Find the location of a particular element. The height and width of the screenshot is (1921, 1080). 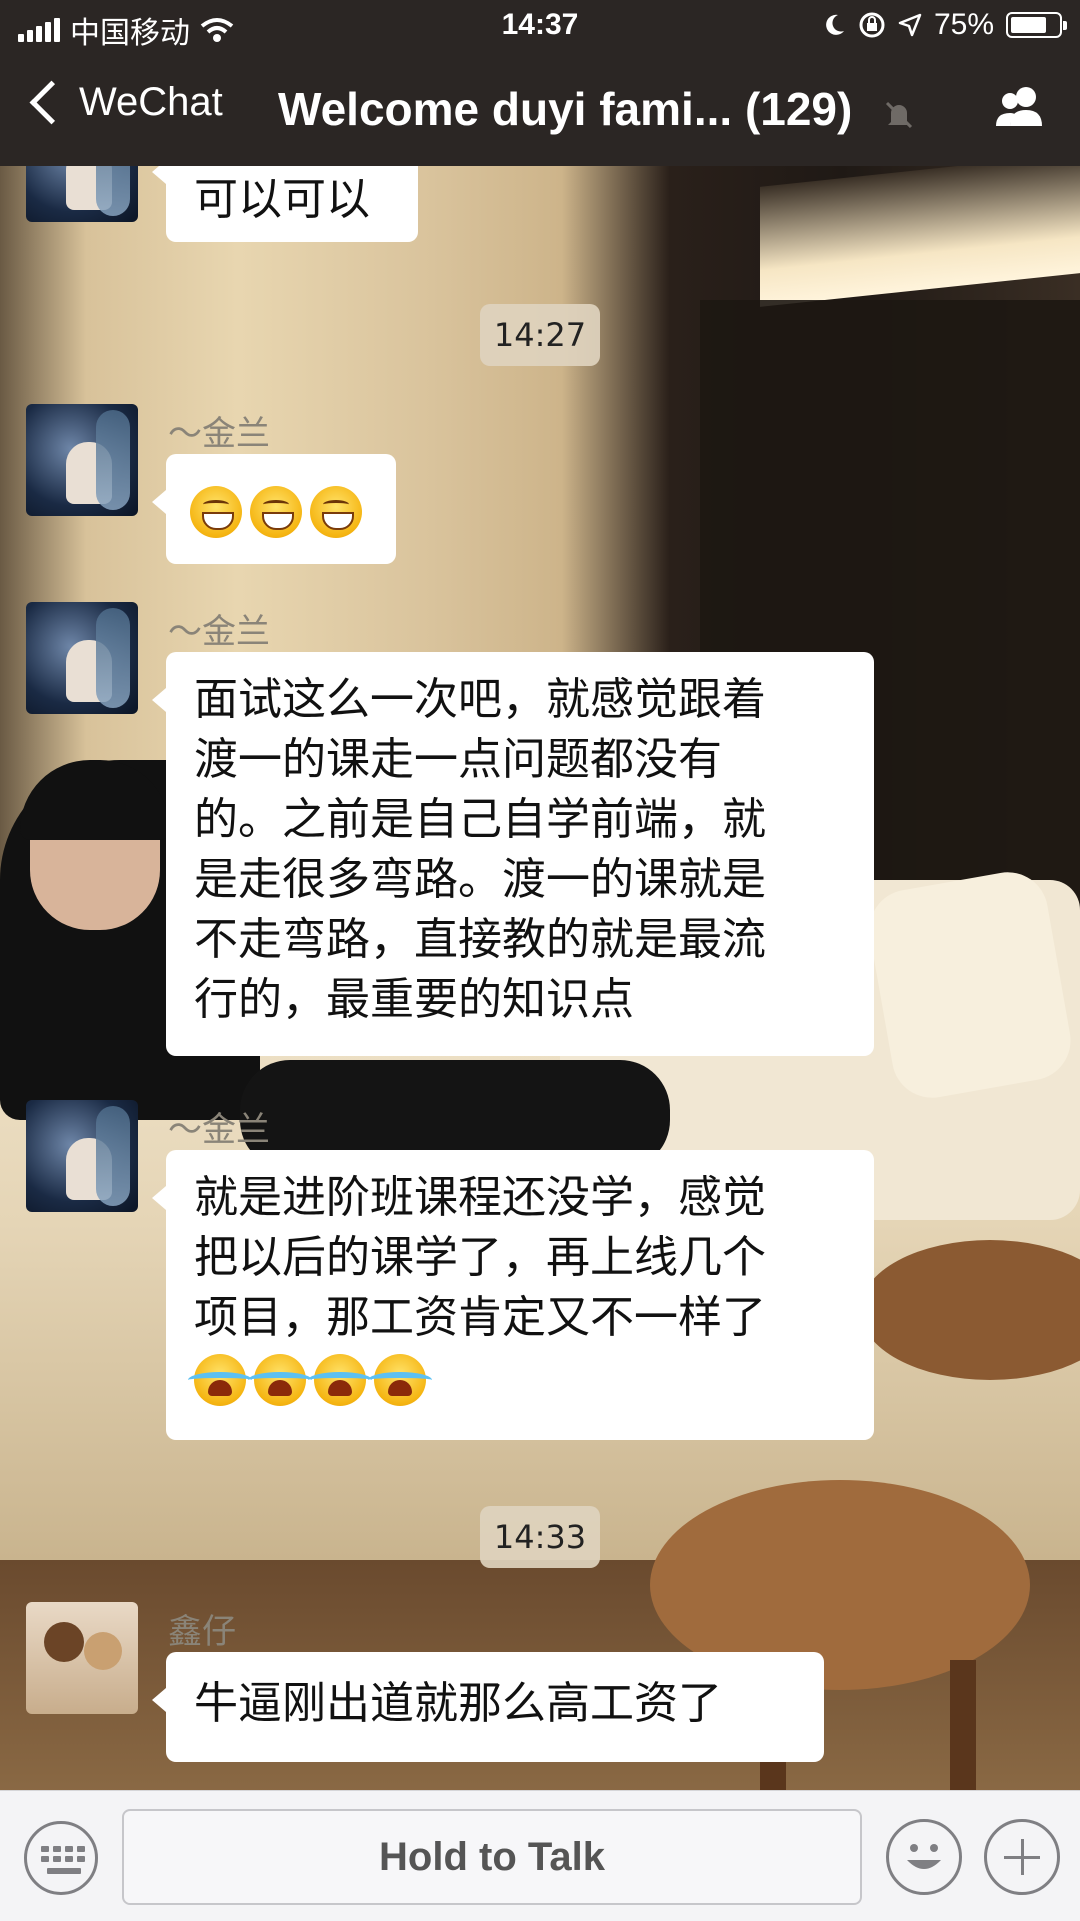

message-text: 可以可以 is located at coordinates (282, 199).